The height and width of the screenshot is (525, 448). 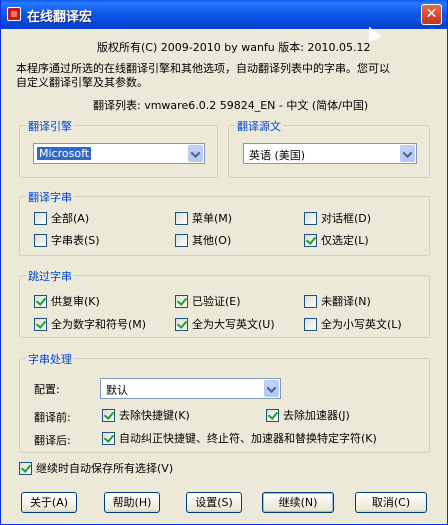 I want to click on config-select: 默认, so click(x=190, y=388).